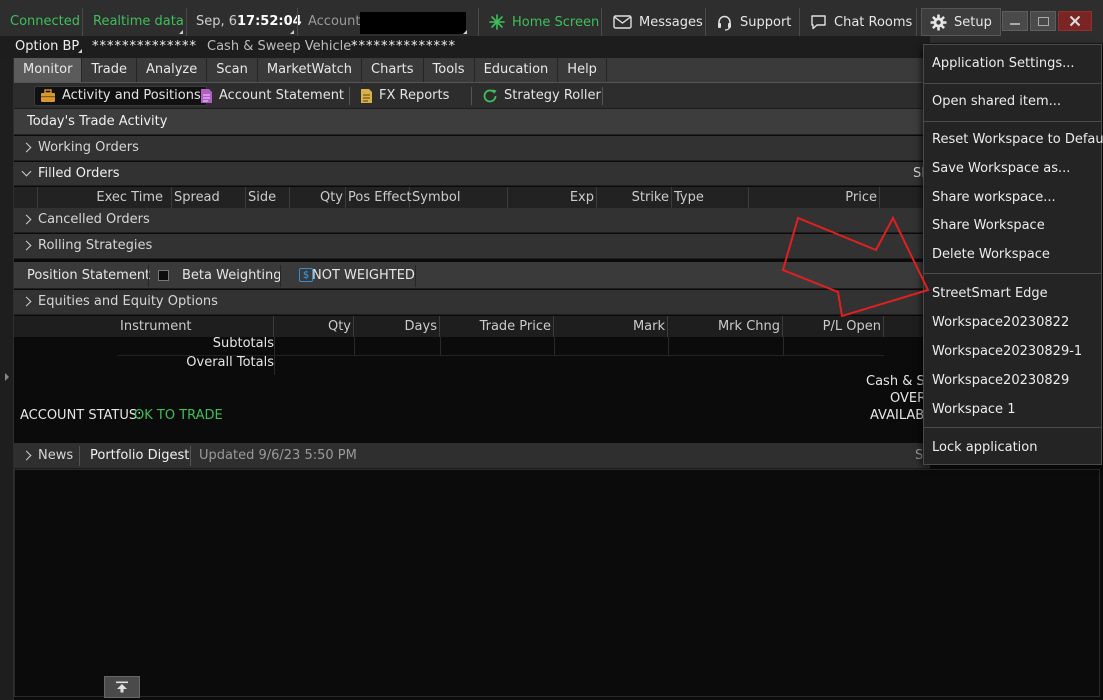 The width and height of the screenshot is (1103, 700). Describe the element at coordinates (110, 70) in the screenshot. I see `menu-trade: Trade` at that location.